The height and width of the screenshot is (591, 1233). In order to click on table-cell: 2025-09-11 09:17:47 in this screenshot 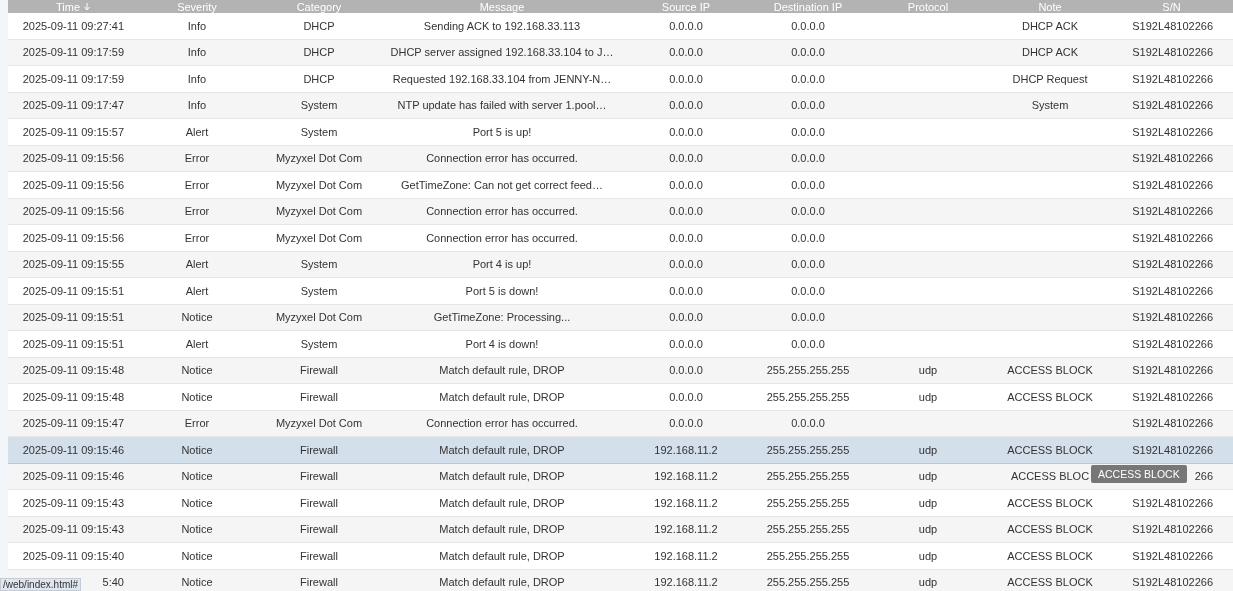, I will do `click(73, 105)`.